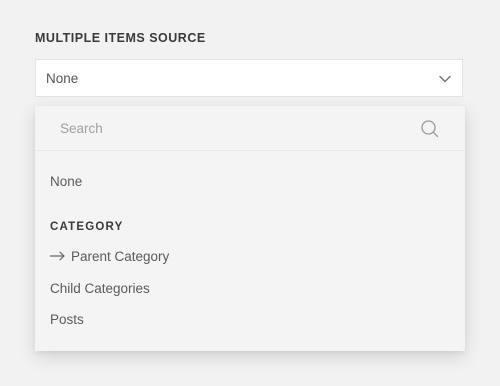  What do you see at coordinates (430, 129) in the screenshot?
I see `search-icon` at bounding box center [430, 129].